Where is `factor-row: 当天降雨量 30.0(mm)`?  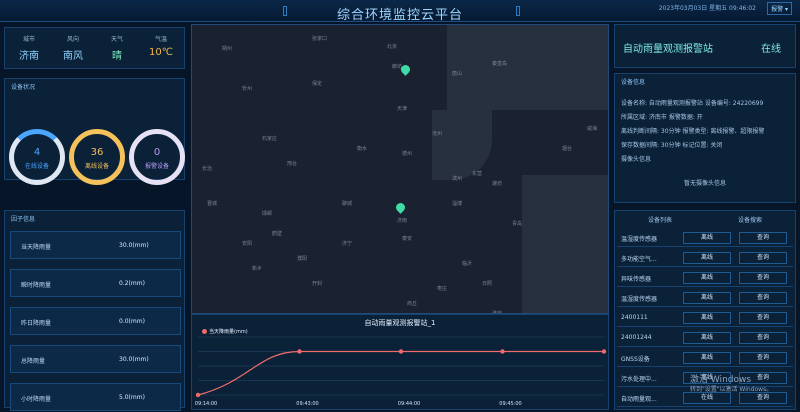 factor-row: 当天降雨量 30.0(mm) is located at coordinates (95, 245).